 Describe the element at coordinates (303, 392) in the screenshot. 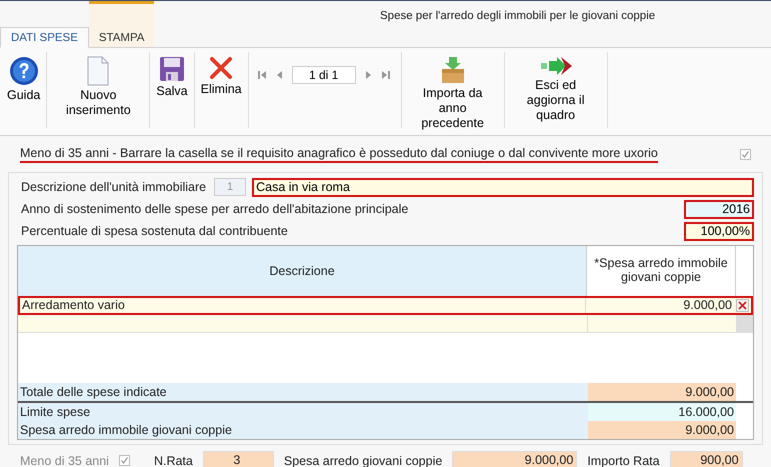

I see `total-label: Totale delle spese indicate` at that location.